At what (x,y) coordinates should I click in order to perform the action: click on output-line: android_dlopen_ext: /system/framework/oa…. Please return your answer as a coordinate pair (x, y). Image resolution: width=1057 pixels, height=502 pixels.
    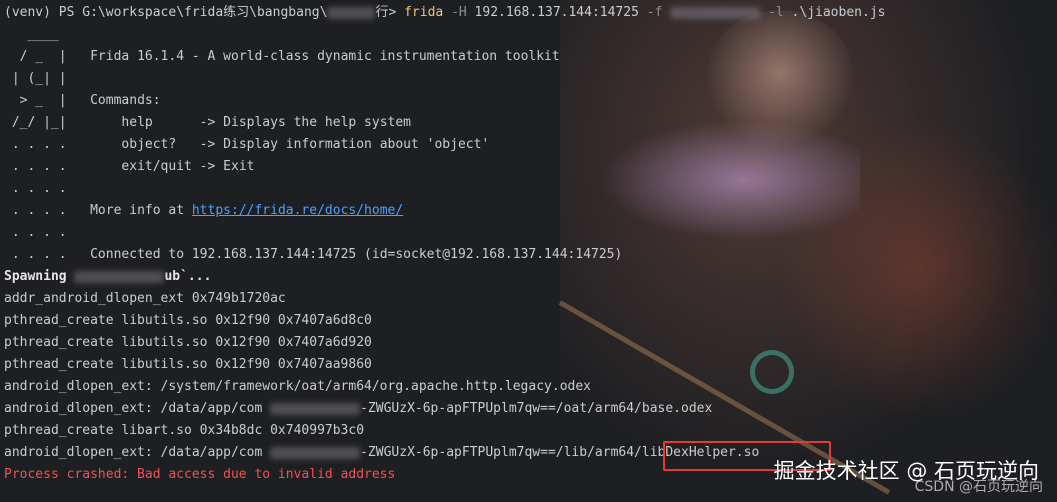
    Looking at the image, I should click on (297, 386).